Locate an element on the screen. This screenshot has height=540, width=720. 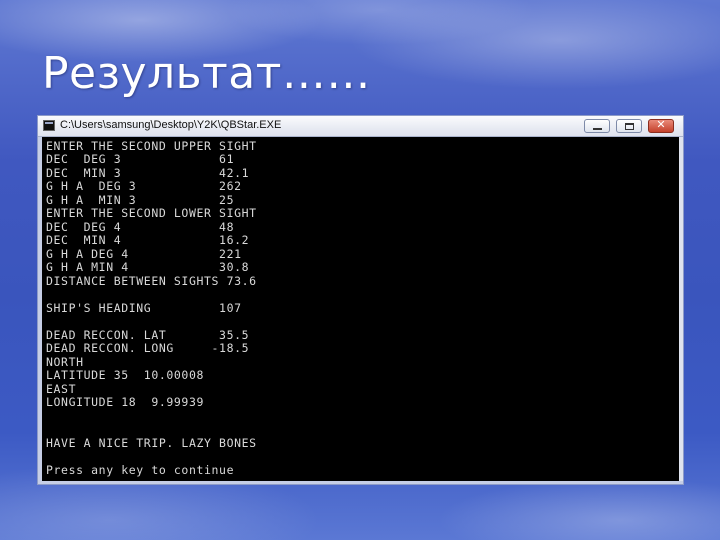
console-line: DEAD RECCON. LONG -18.5 is located at coordinates (148, 348).